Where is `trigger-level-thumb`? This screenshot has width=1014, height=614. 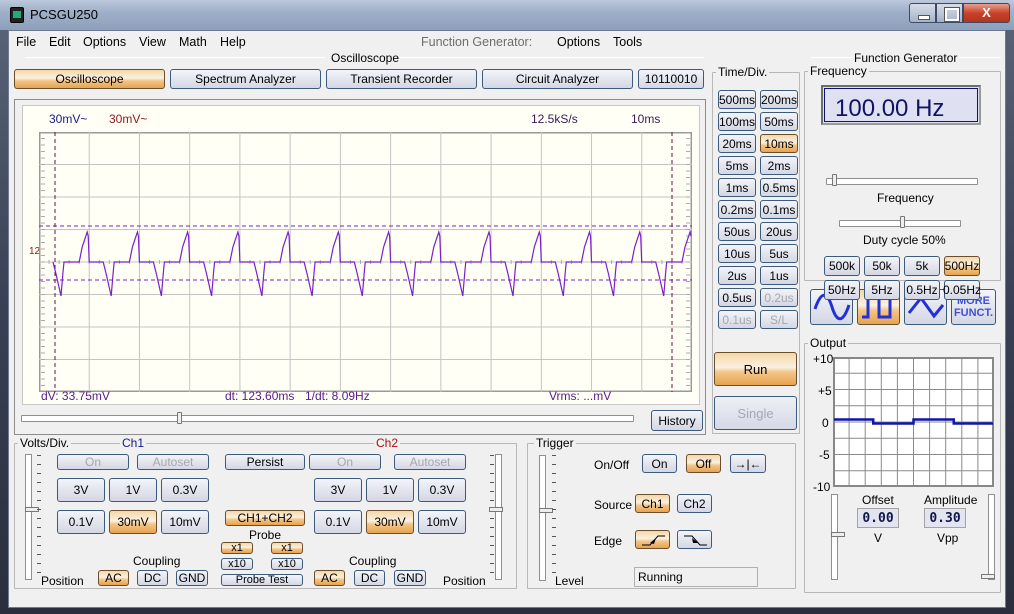 trigger-level-thumb is located at coordinates (546, 510).